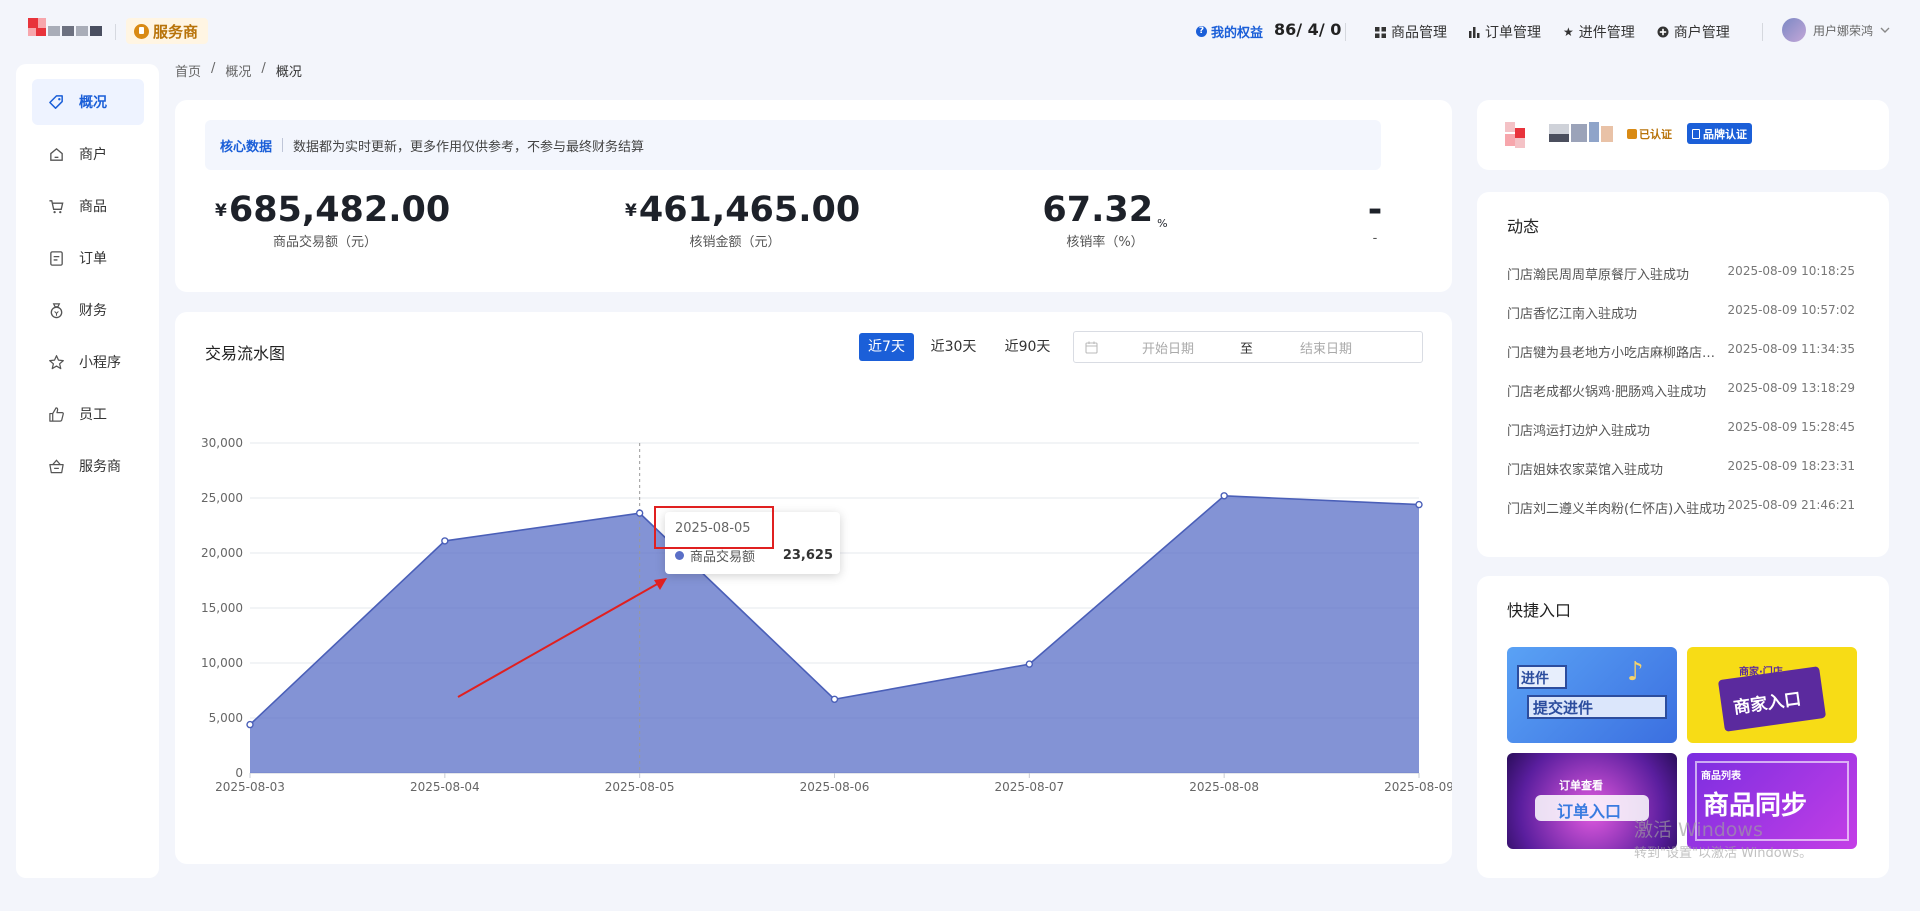  I want to click on sidebar-item-merchants: 商户, so click(88, 154).